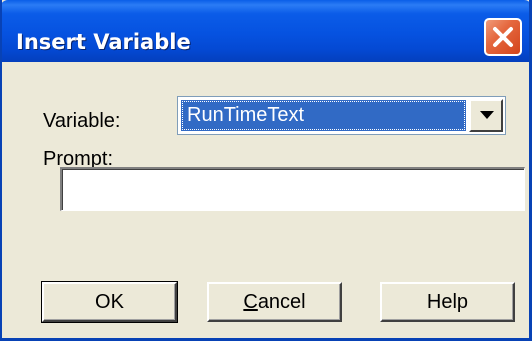 This screenshot has width=532, height=341. I want to click on variable-dropdown: RunTimeText, so click(341, 115).